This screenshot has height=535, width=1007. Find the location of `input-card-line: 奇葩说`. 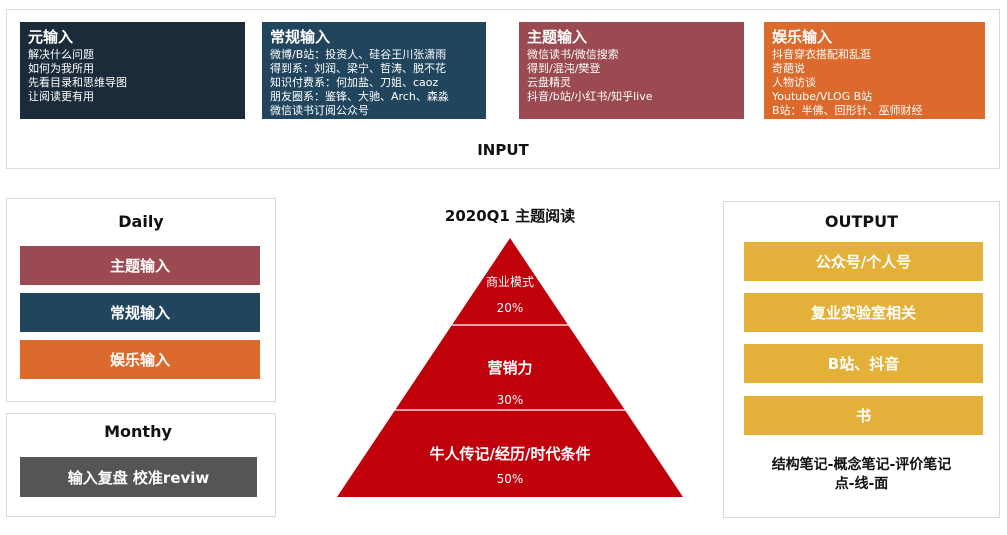

input-card-line: 奇葩说 is located at coordinates (788, 68).